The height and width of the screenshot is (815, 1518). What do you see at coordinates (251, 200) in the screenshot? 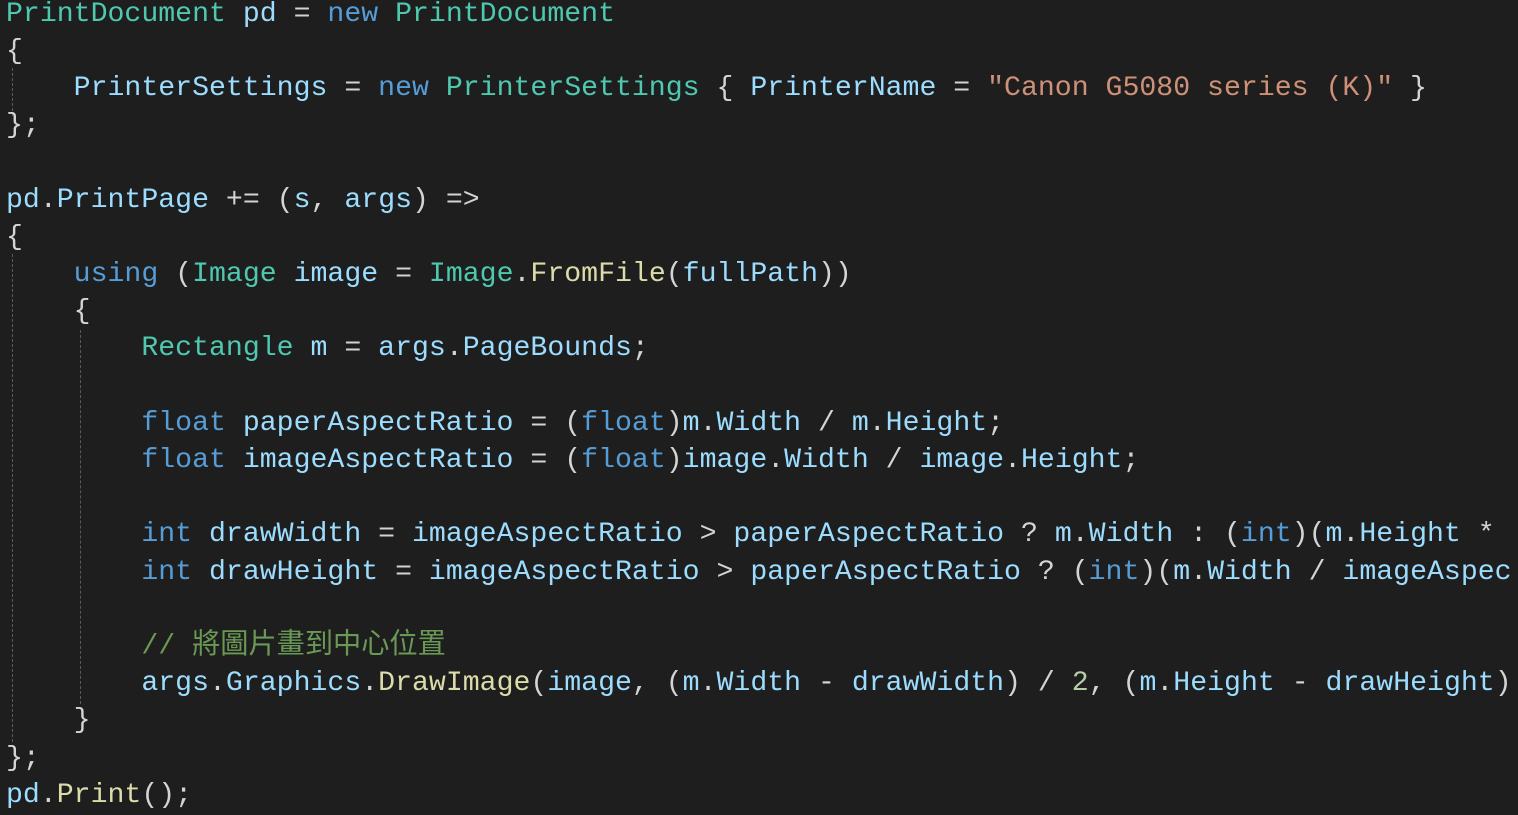
I see `code-token-plain: += (` at bounding box center [251, 200].